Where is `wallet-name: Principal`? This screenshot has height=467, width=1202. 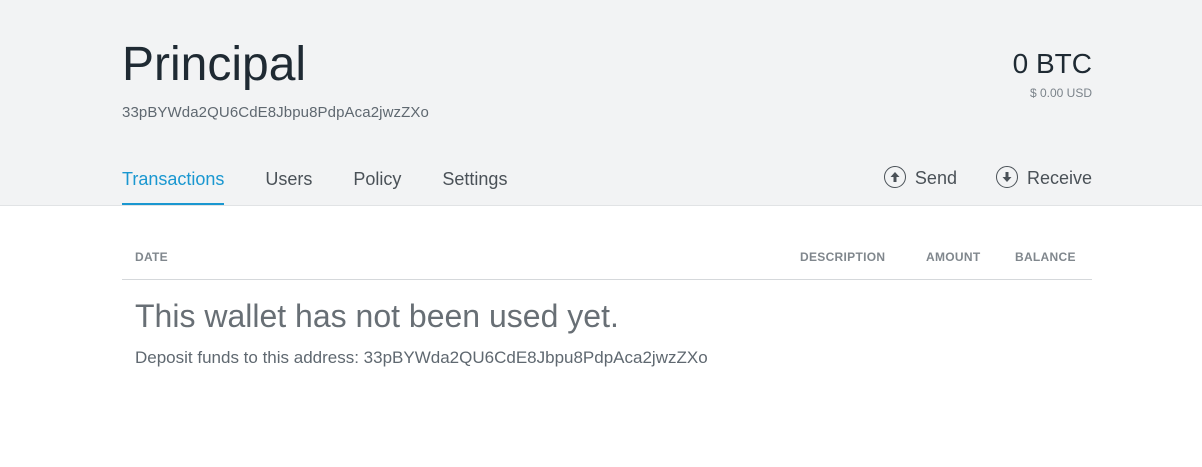 wallet-name: Principal is located at coordinates (214, 64).